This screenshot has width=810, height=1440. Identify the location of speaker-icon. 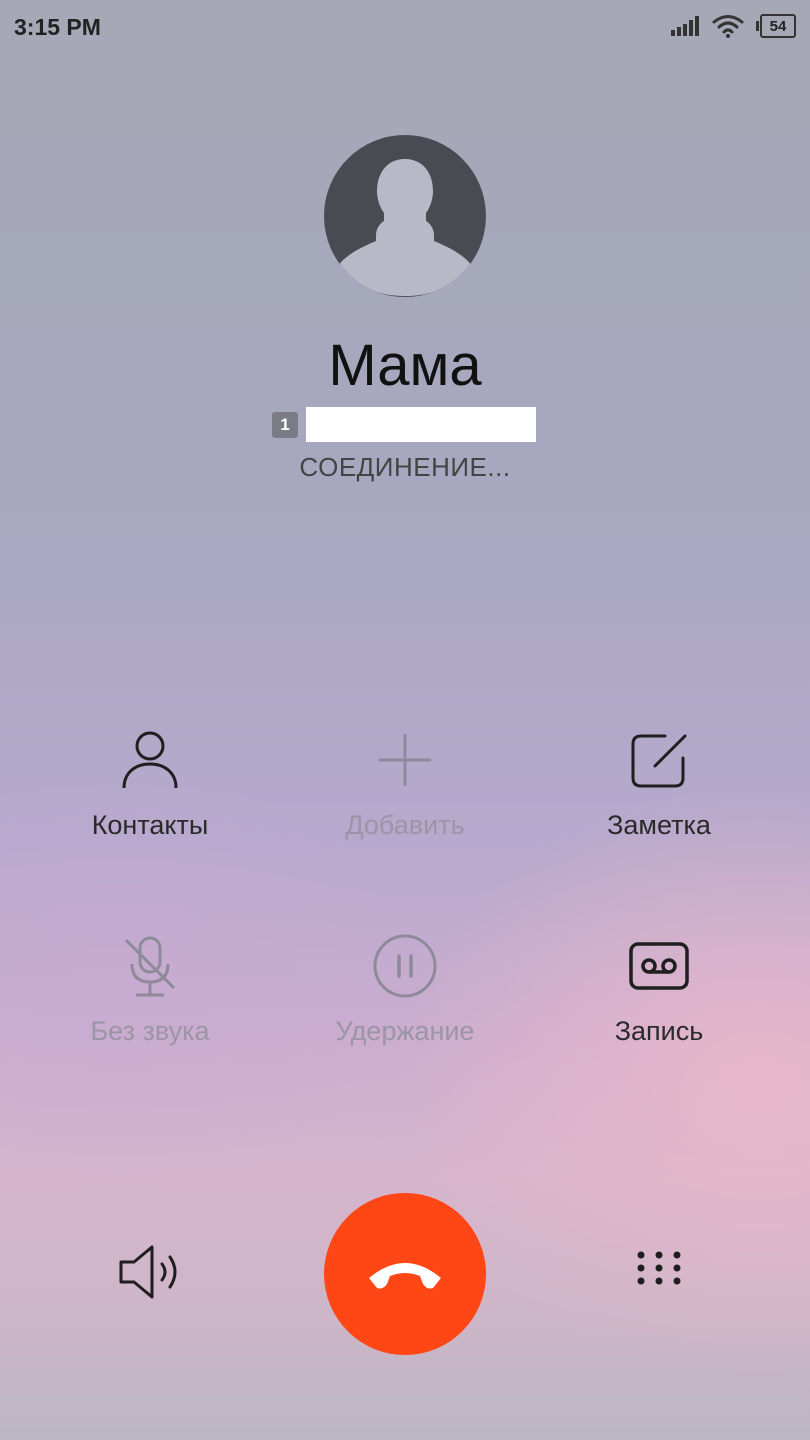
(148, 1272).